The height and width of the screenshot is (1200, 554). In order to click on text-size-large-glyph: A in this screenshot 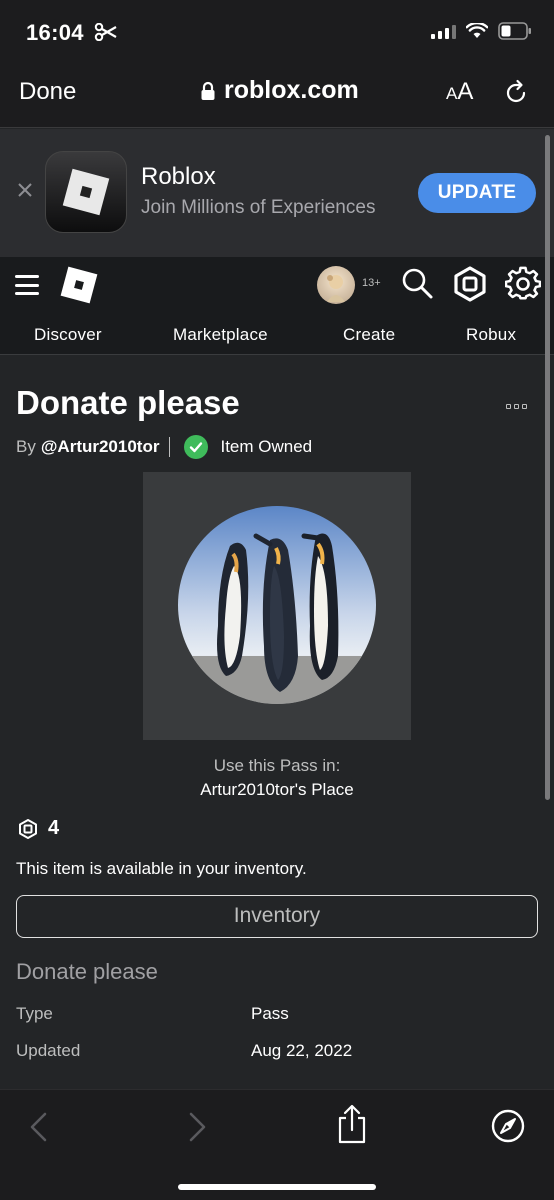, I will do `click(465, 91)`.